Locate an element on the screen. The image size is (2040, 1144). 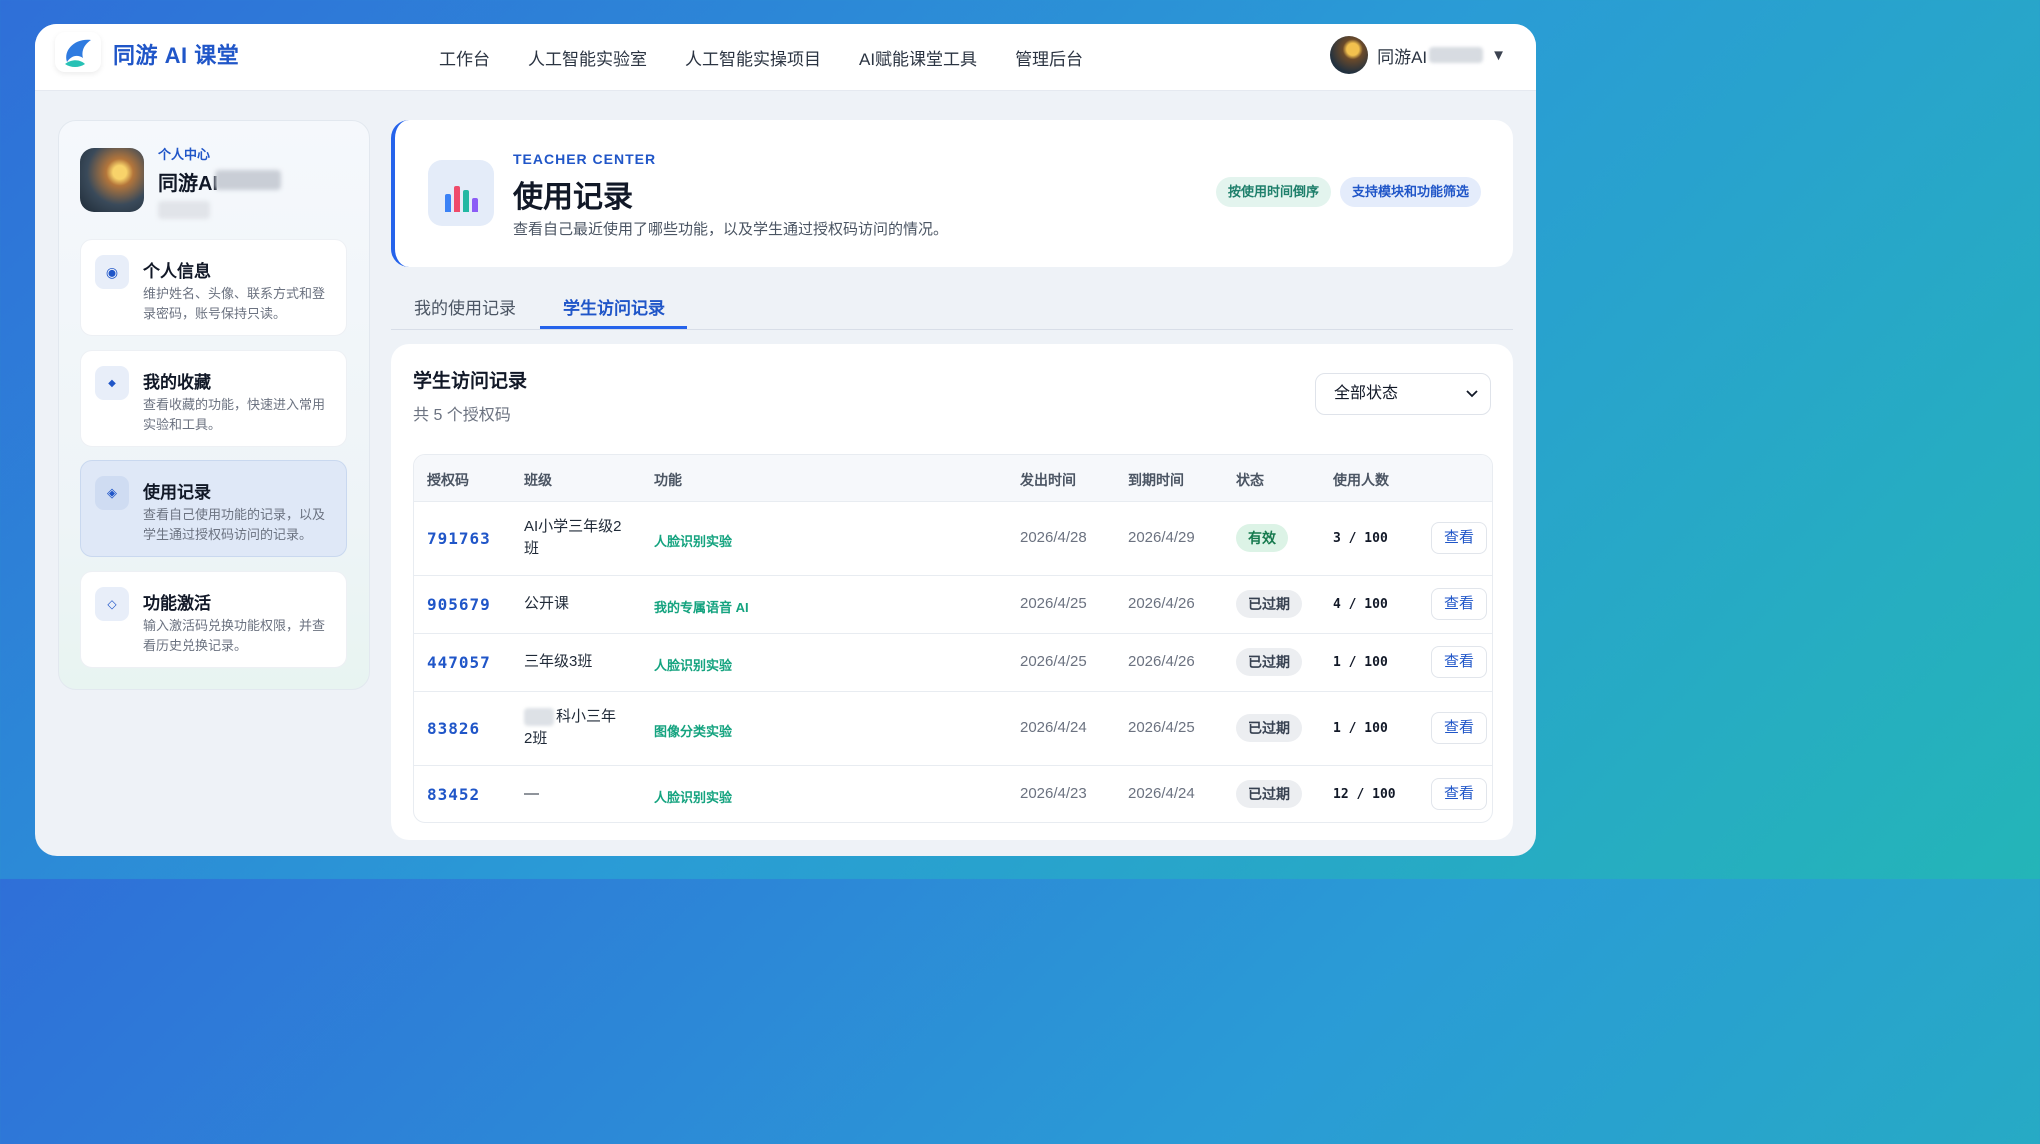
profile-avatar is located at coordinates (112, 180).